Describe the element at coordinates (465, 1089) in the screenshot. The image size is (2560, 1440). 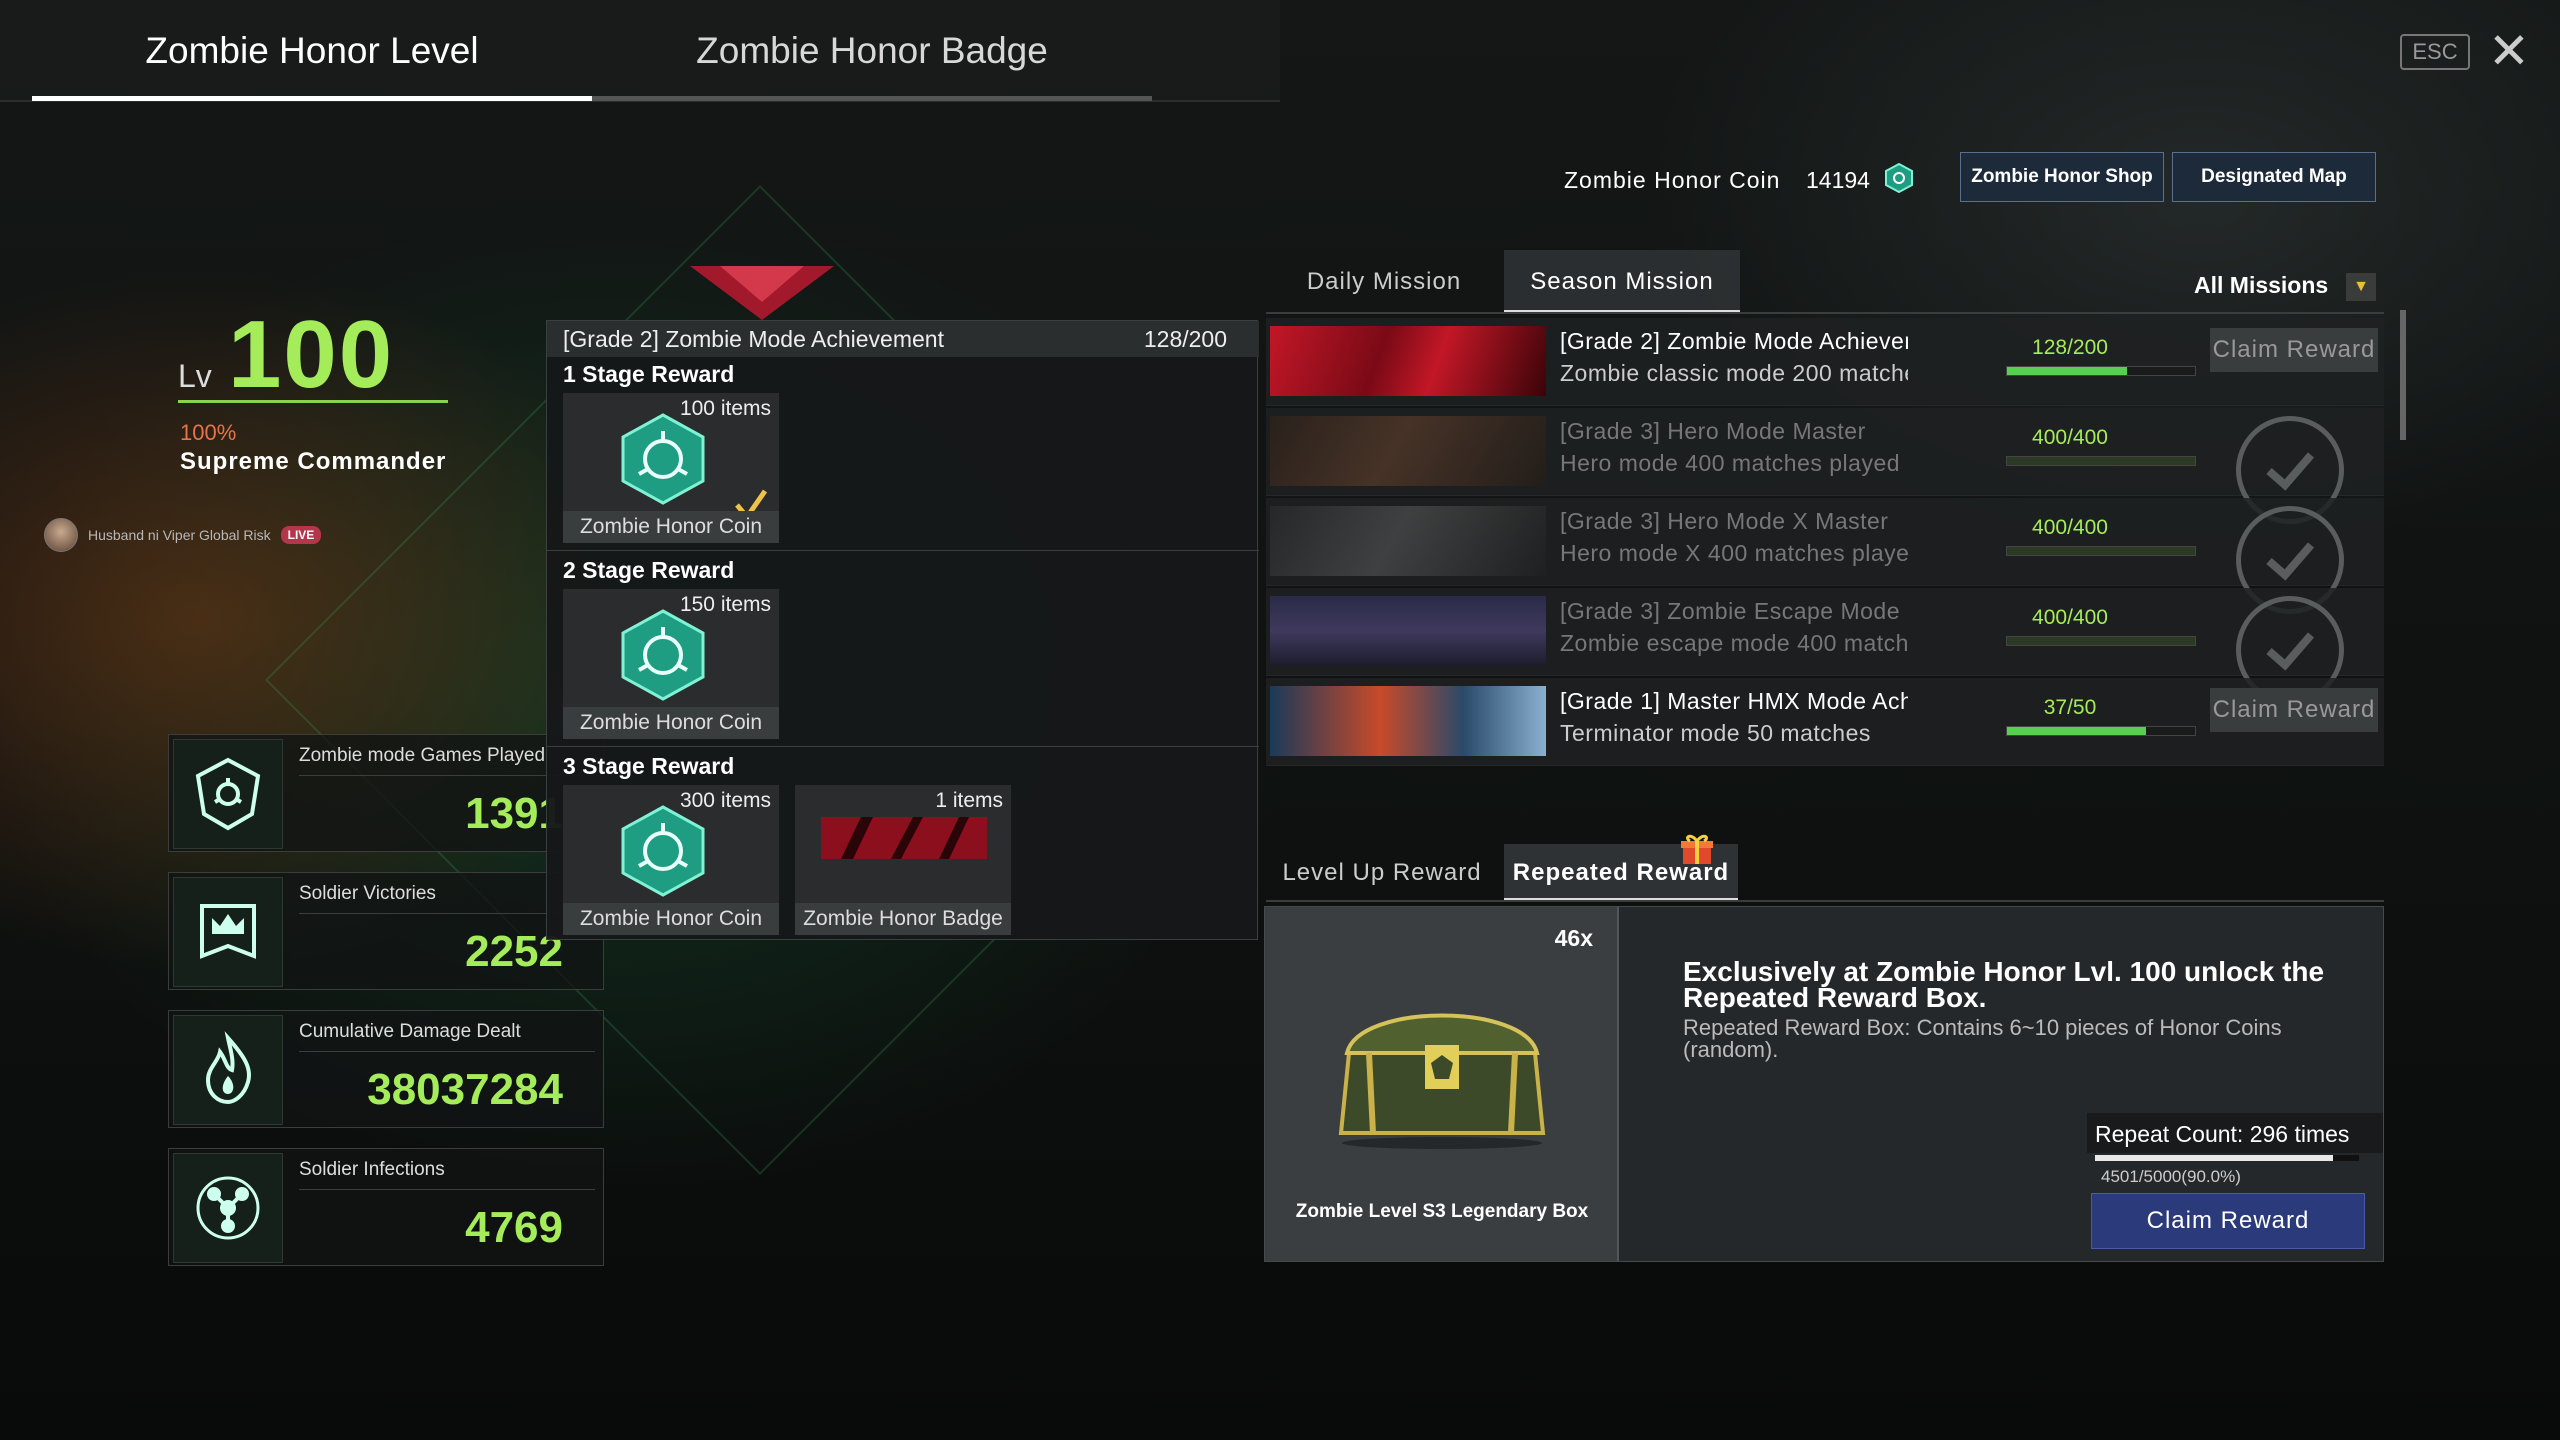
I see `stat-value: 38037284` at that location.